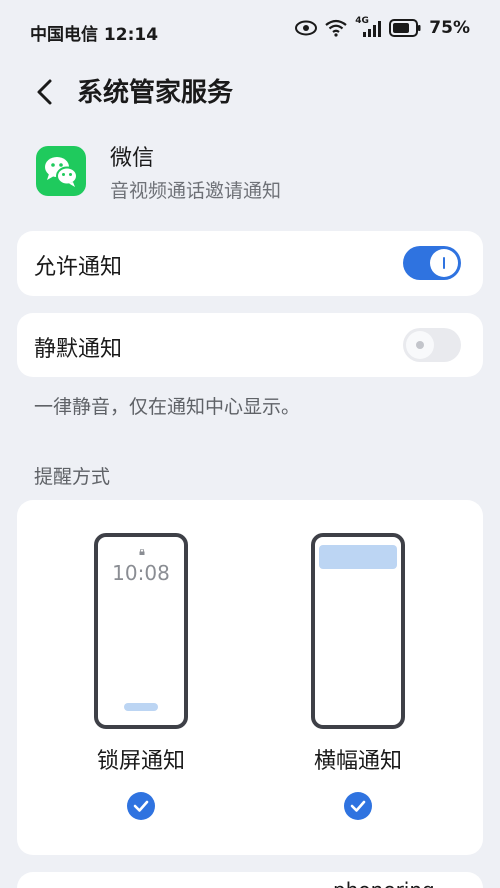 The image size is (500, 888). I want to click on reminder-section-title: 提醒方式, so click(72, 477).